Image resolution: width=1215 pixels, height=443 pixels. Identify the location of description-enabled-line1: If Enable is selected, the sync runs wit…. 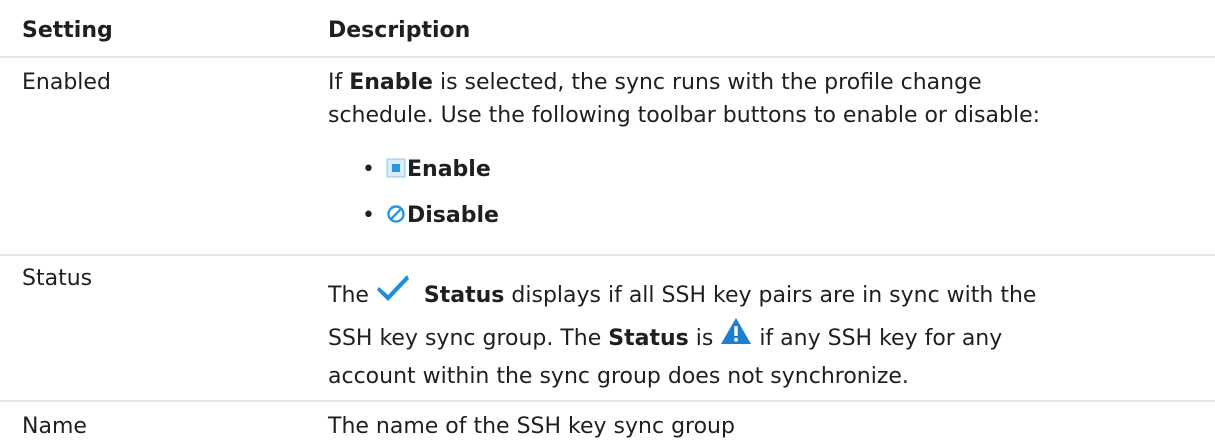
(655, 82).